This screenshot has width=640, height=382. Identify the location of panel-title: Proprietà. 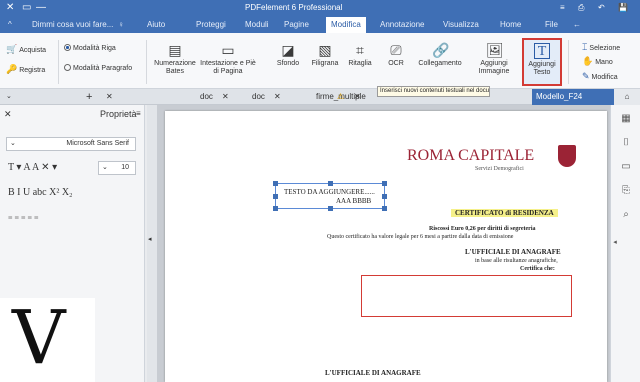
(118, 114).